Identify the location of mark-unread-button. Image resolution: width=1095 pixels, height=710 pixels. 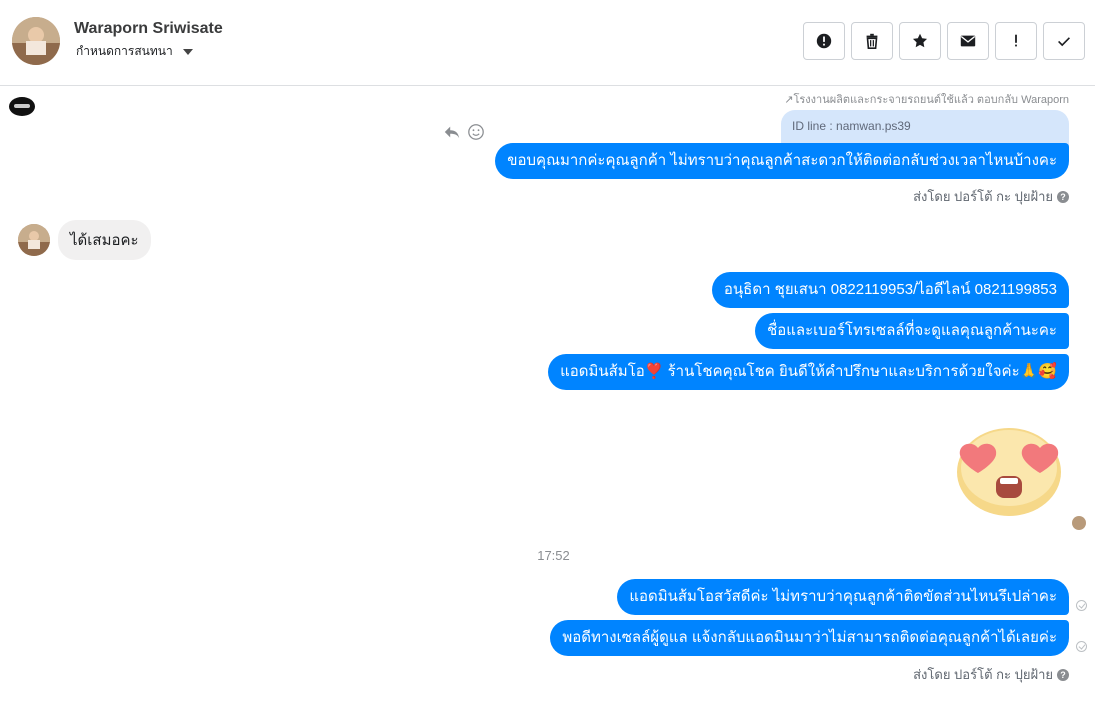
(968, 41).